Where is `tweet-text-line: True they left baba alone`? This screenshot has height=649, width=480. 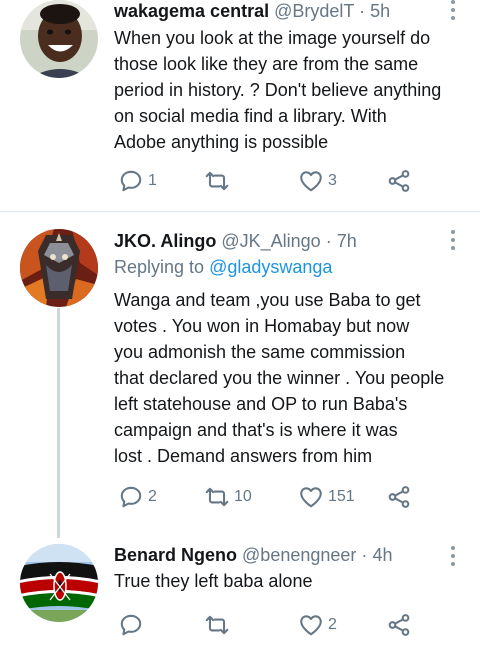
tweet-text-line: True they left baba alone is located at coordinates (213, 581).